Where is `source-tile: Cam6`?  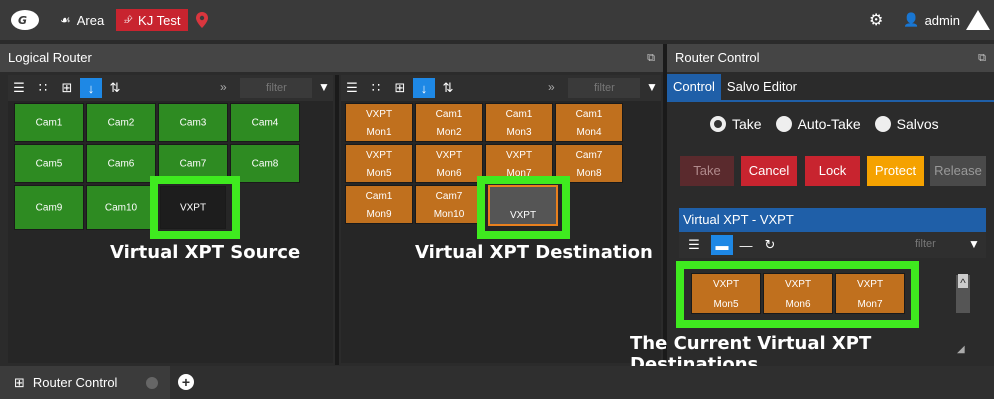
source-tile: Cam6 is located at coordinates (121, 163).